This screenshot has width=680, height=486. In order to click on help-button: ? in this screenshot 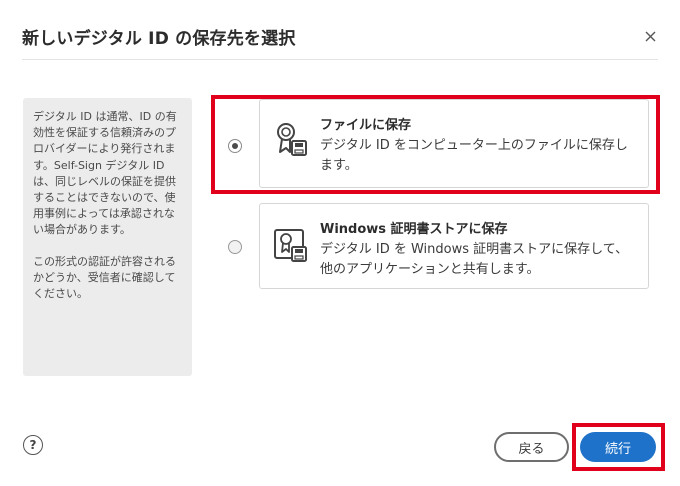, I will do `click(33, 445)`.